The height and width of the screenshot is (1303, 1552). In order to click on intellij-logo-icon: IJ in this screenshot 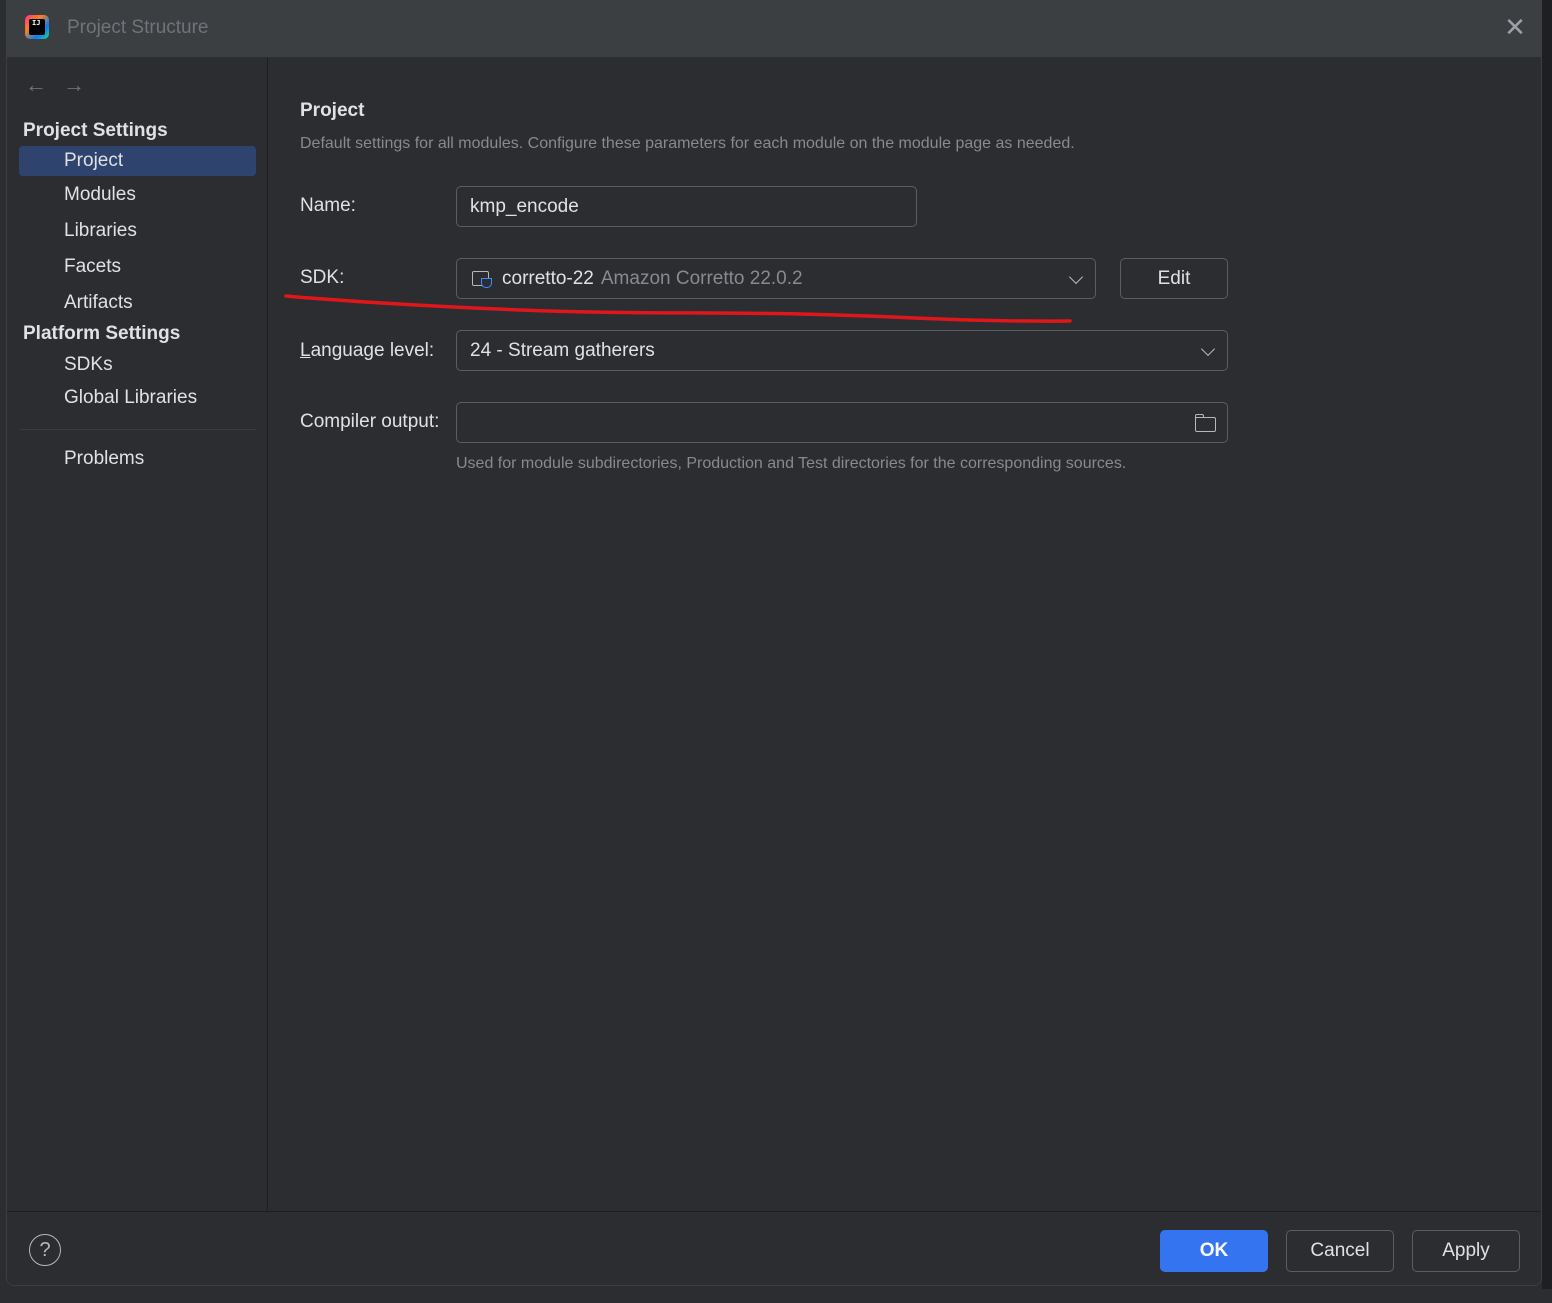, I will do `click(37, 27)`.